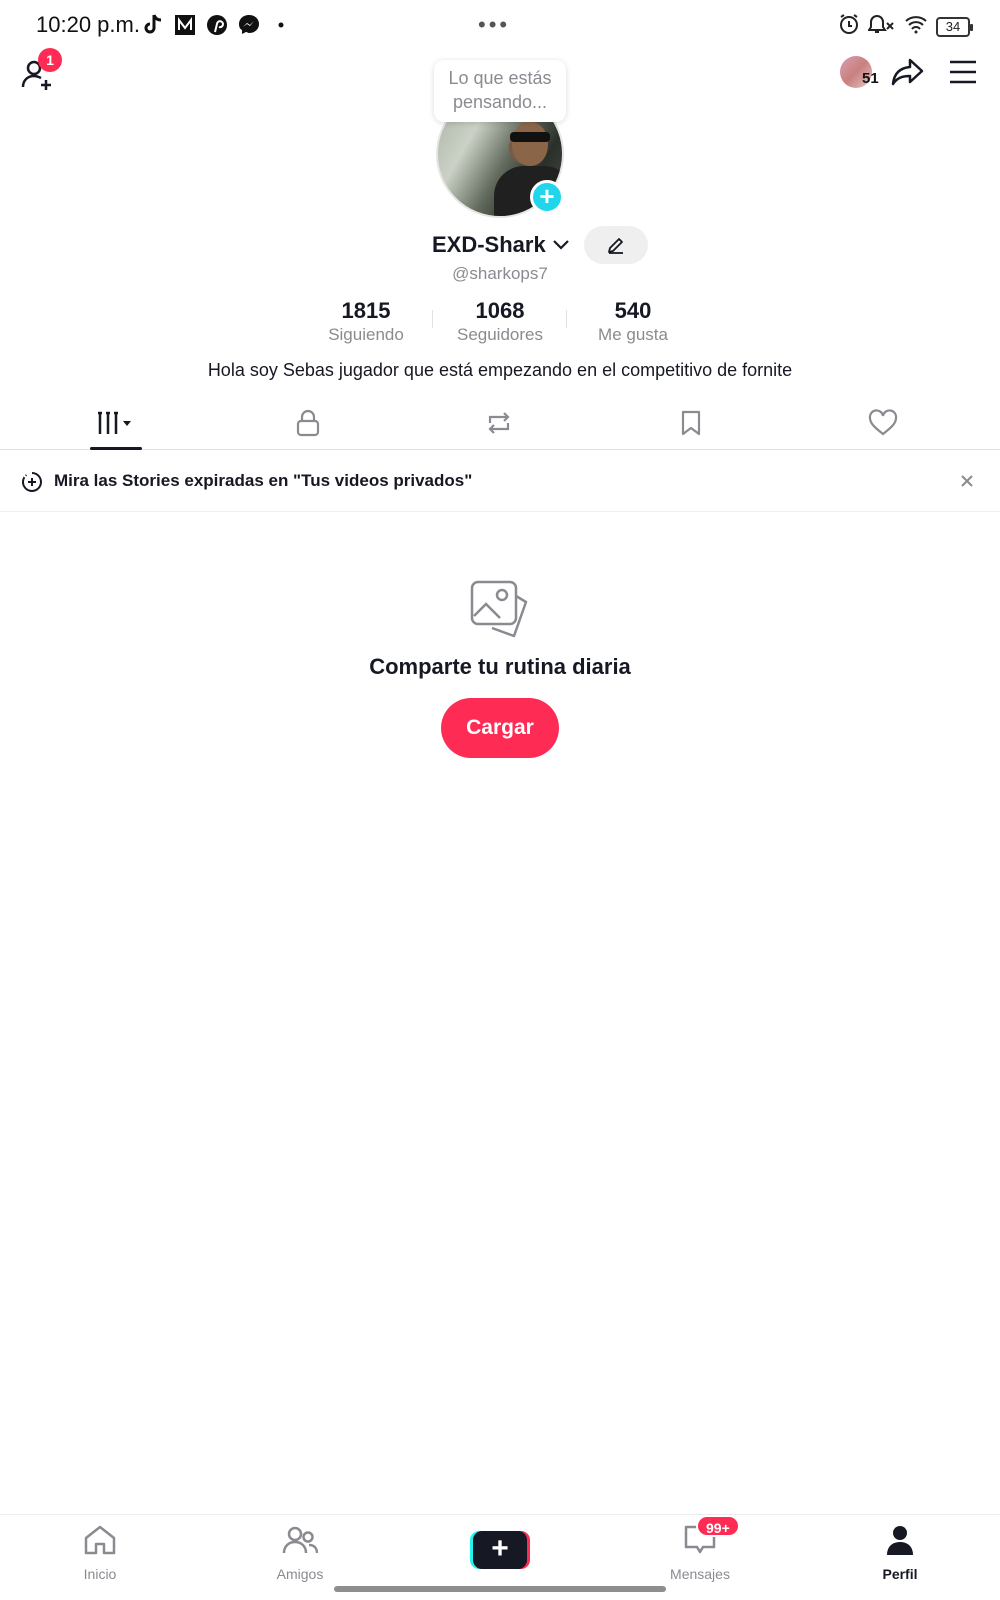 The image size is (1000, 1600). I want to click on stat-following: 1815 Siguiendo, so click(366, 322).